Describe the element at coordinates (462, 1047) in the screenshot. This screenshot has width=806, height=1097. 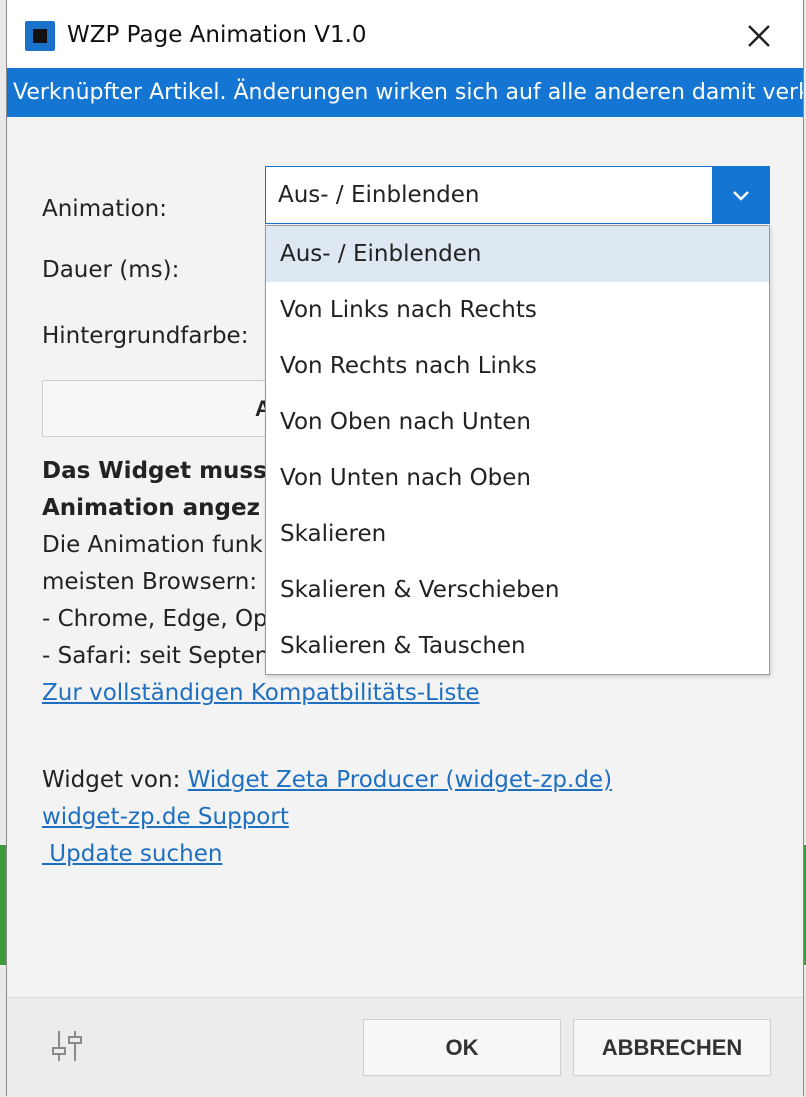
I see `ok-button: OK` at that location.